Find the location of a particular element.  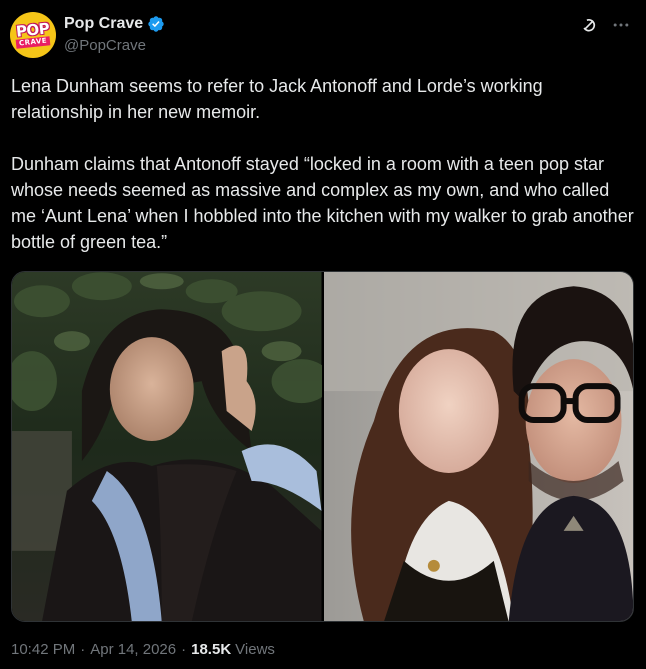

verified-badge-icon is located at coordinates (156, 24).